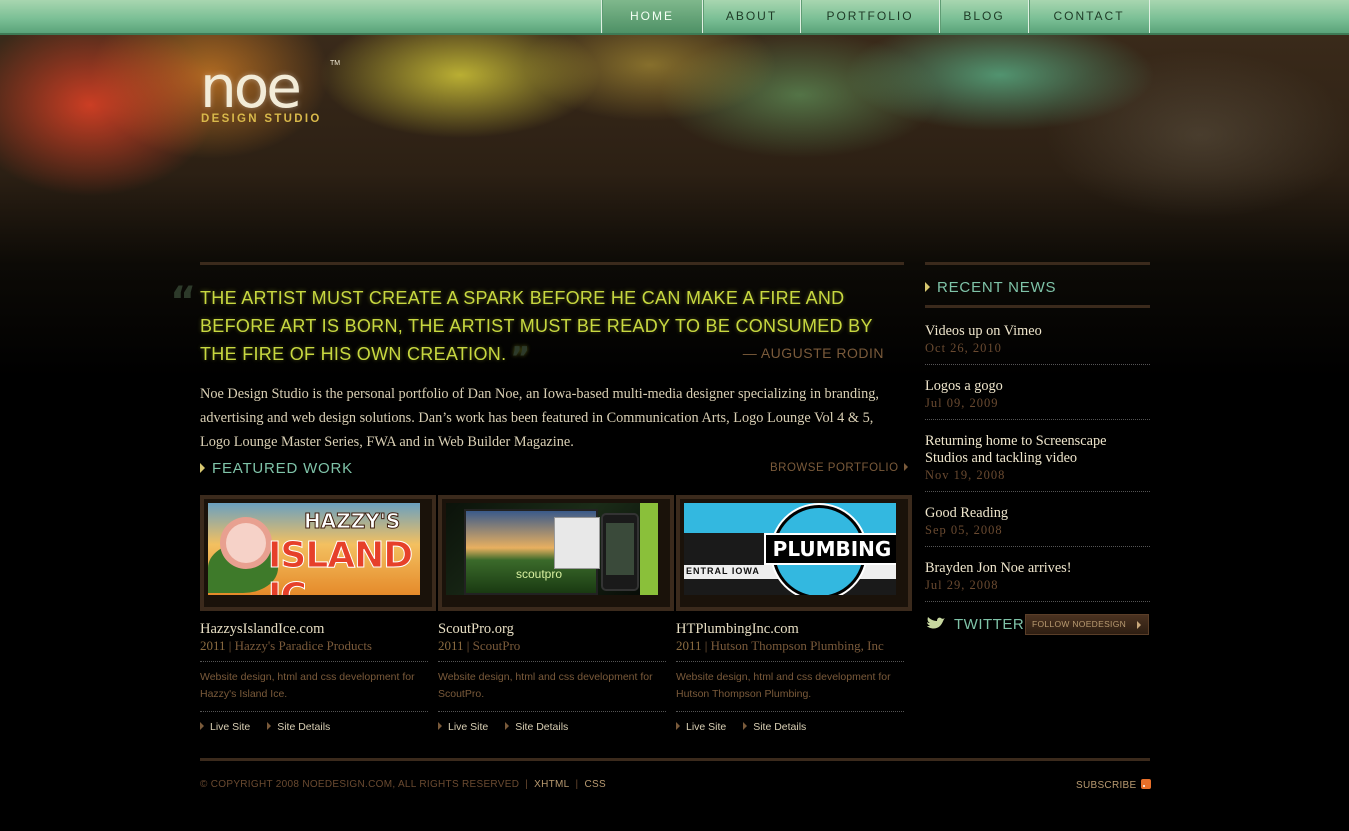  I want to click on work-title: ScoutPro.org, so click(552, 629).